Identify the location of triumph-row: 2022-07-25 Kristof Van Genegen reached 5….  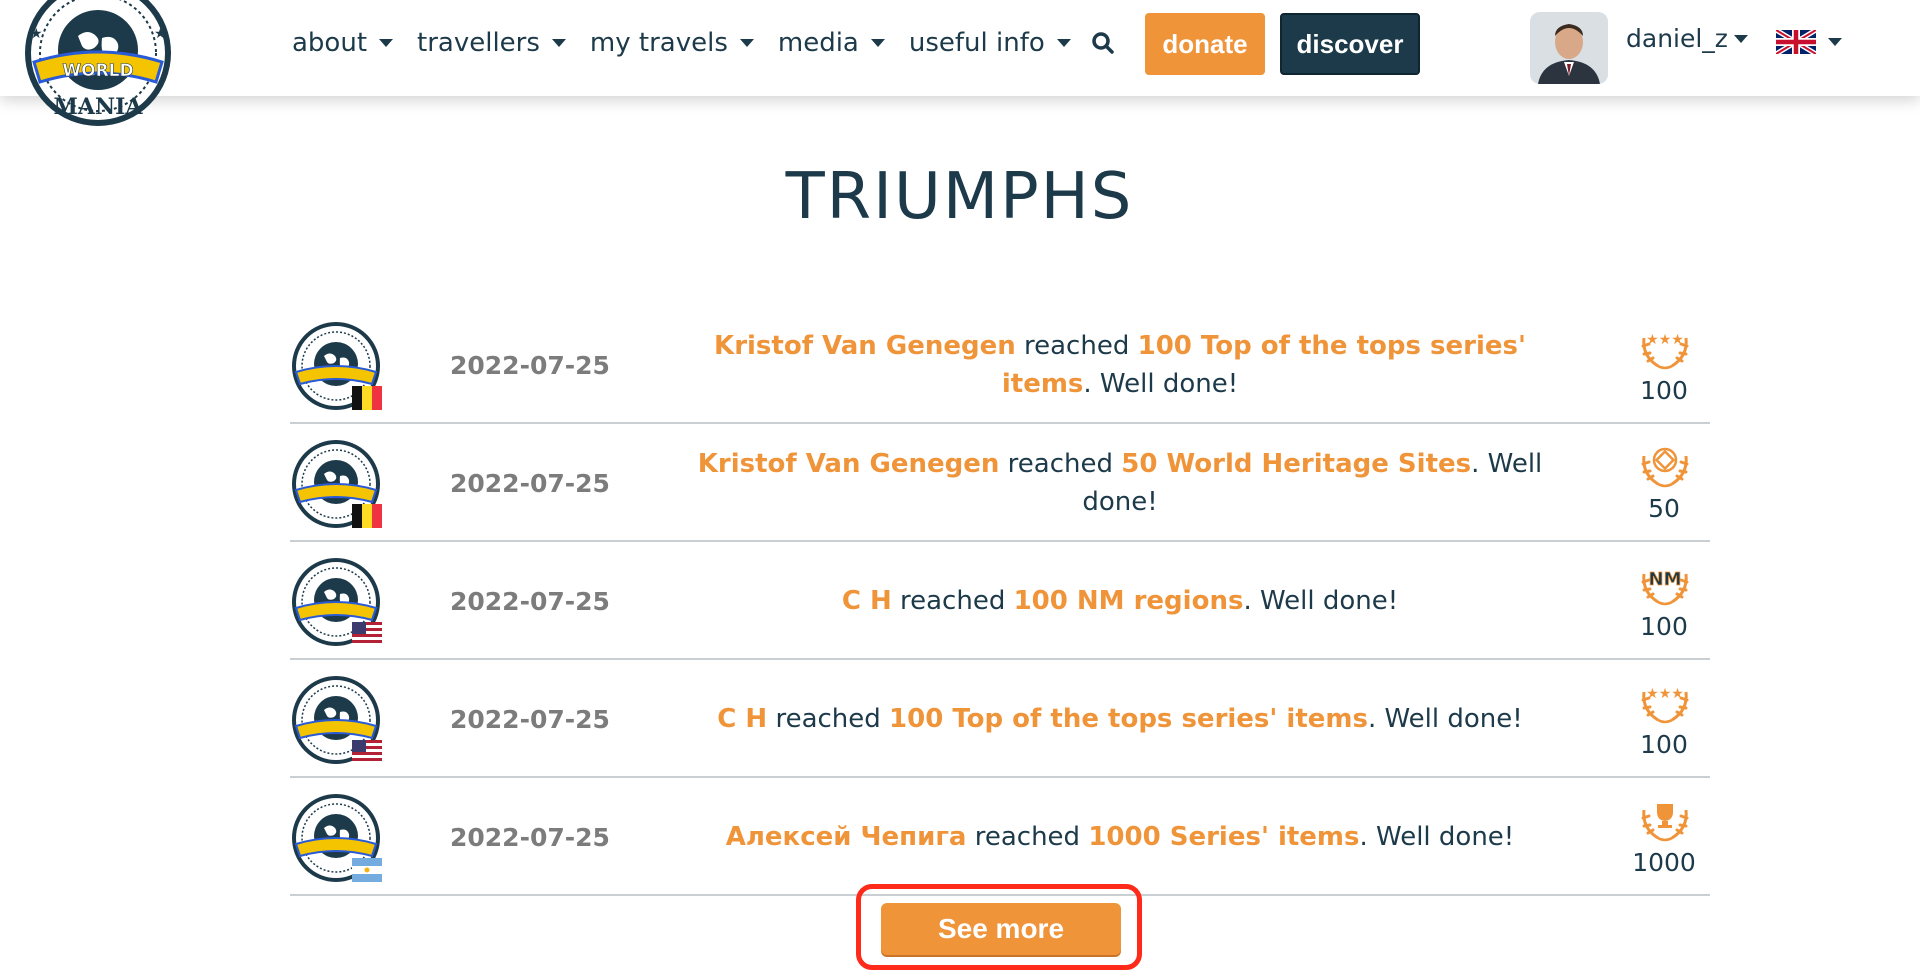
(1000, 483).